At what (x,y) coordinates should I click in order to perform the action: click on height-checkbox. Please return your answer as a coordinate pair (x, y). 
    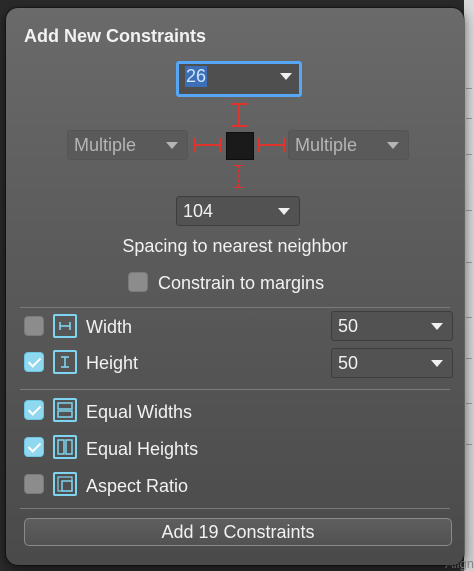
    Looking at the image, I should click on (34, 362).